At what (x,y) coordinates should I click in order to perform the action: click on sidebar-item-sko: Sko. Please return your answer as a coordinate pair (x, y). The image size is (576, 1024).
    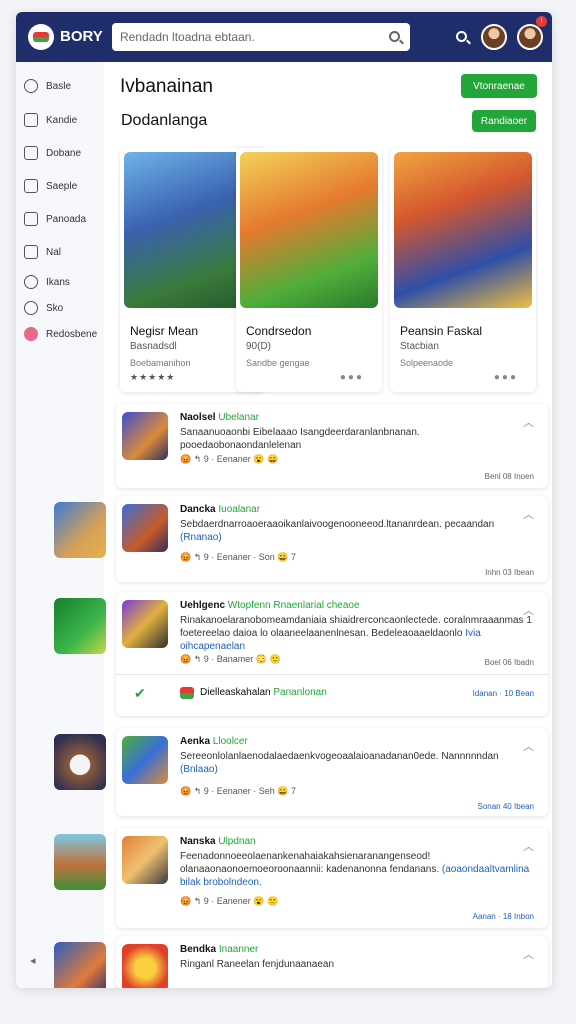
    Looking at the image, I should click on (43, 308).